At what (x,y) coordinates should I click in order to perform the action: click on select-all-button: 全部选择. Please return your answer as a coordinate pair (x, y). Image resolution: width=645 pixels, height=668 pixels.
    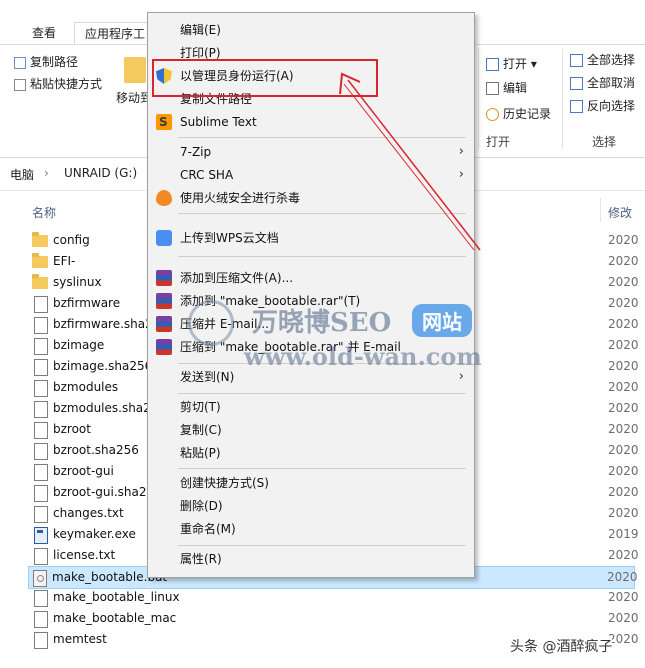
    Looking at the image, I should click on (602, 60).